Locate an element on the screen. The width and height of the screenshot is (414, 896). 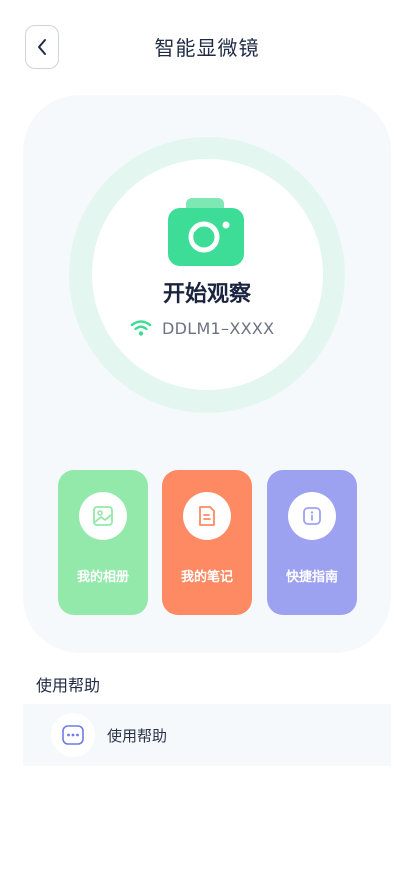
tile-guide: 快捷指南 is located at coordinates (312, 542).